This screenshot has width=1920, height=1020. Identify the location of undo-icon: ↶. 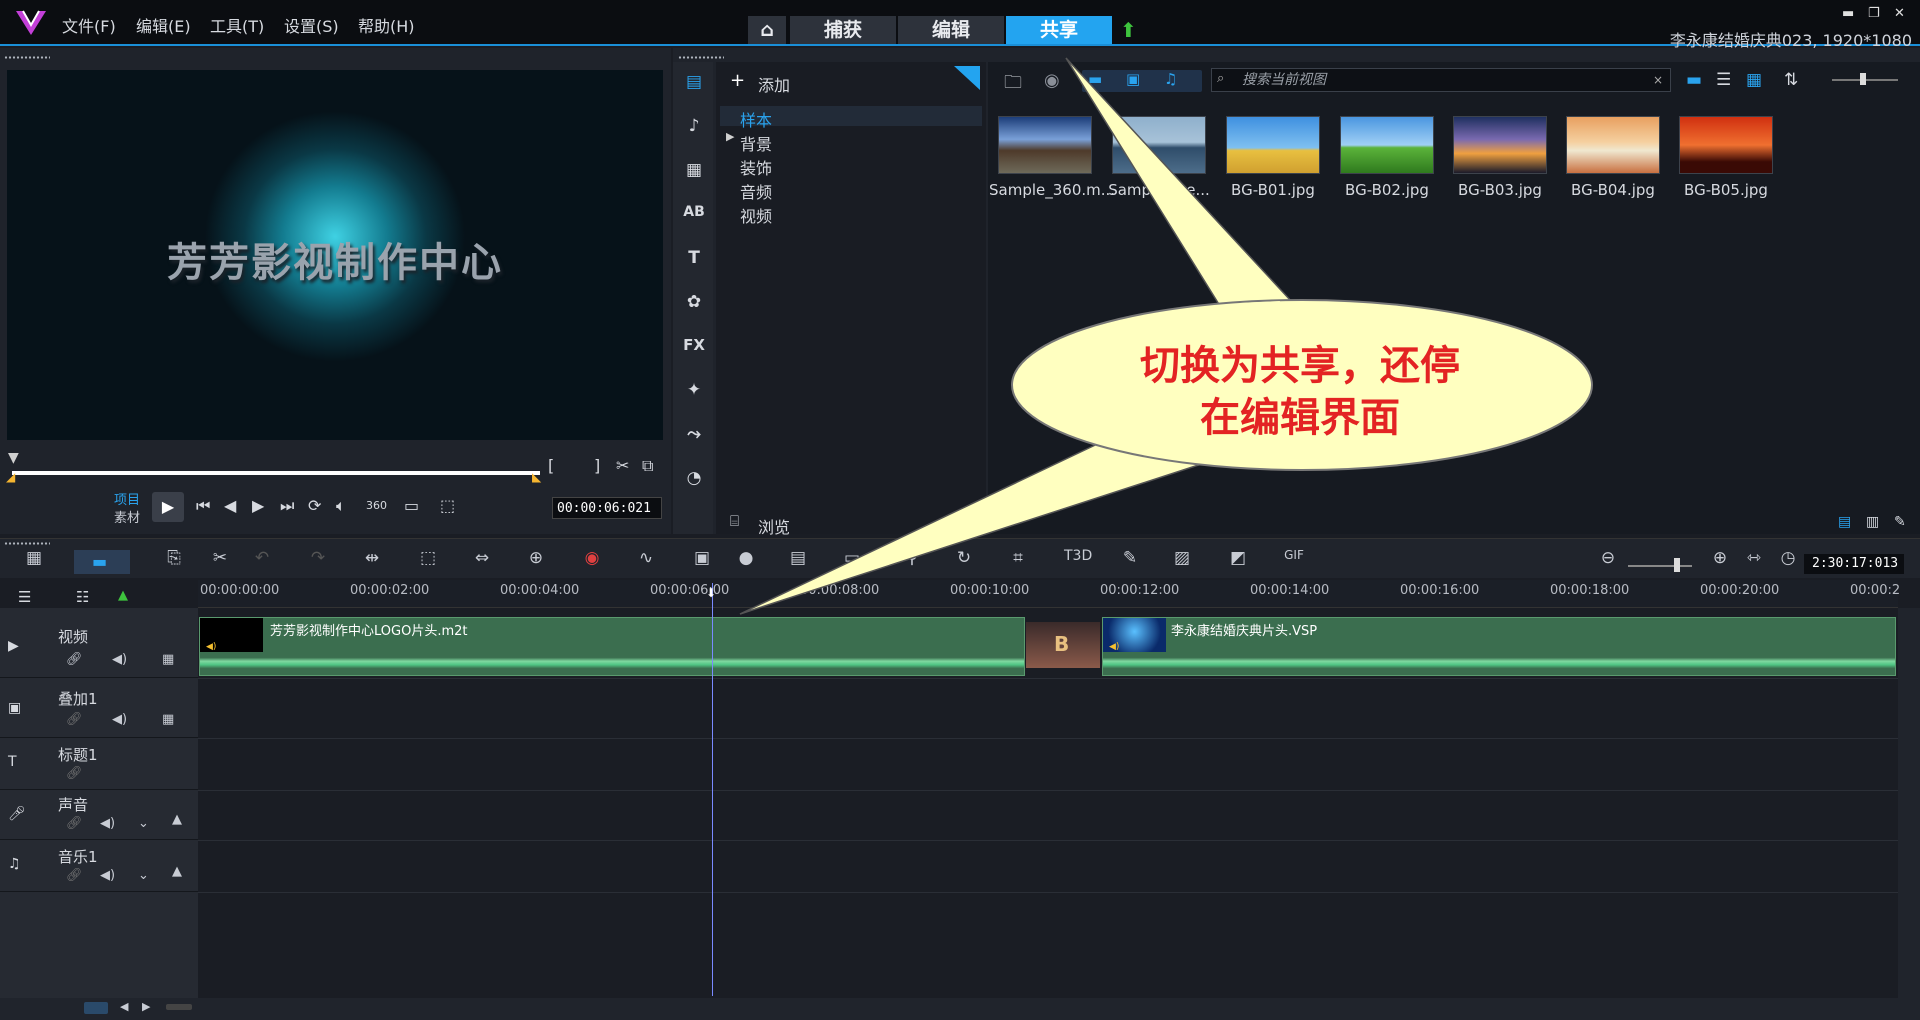
(262, 559).